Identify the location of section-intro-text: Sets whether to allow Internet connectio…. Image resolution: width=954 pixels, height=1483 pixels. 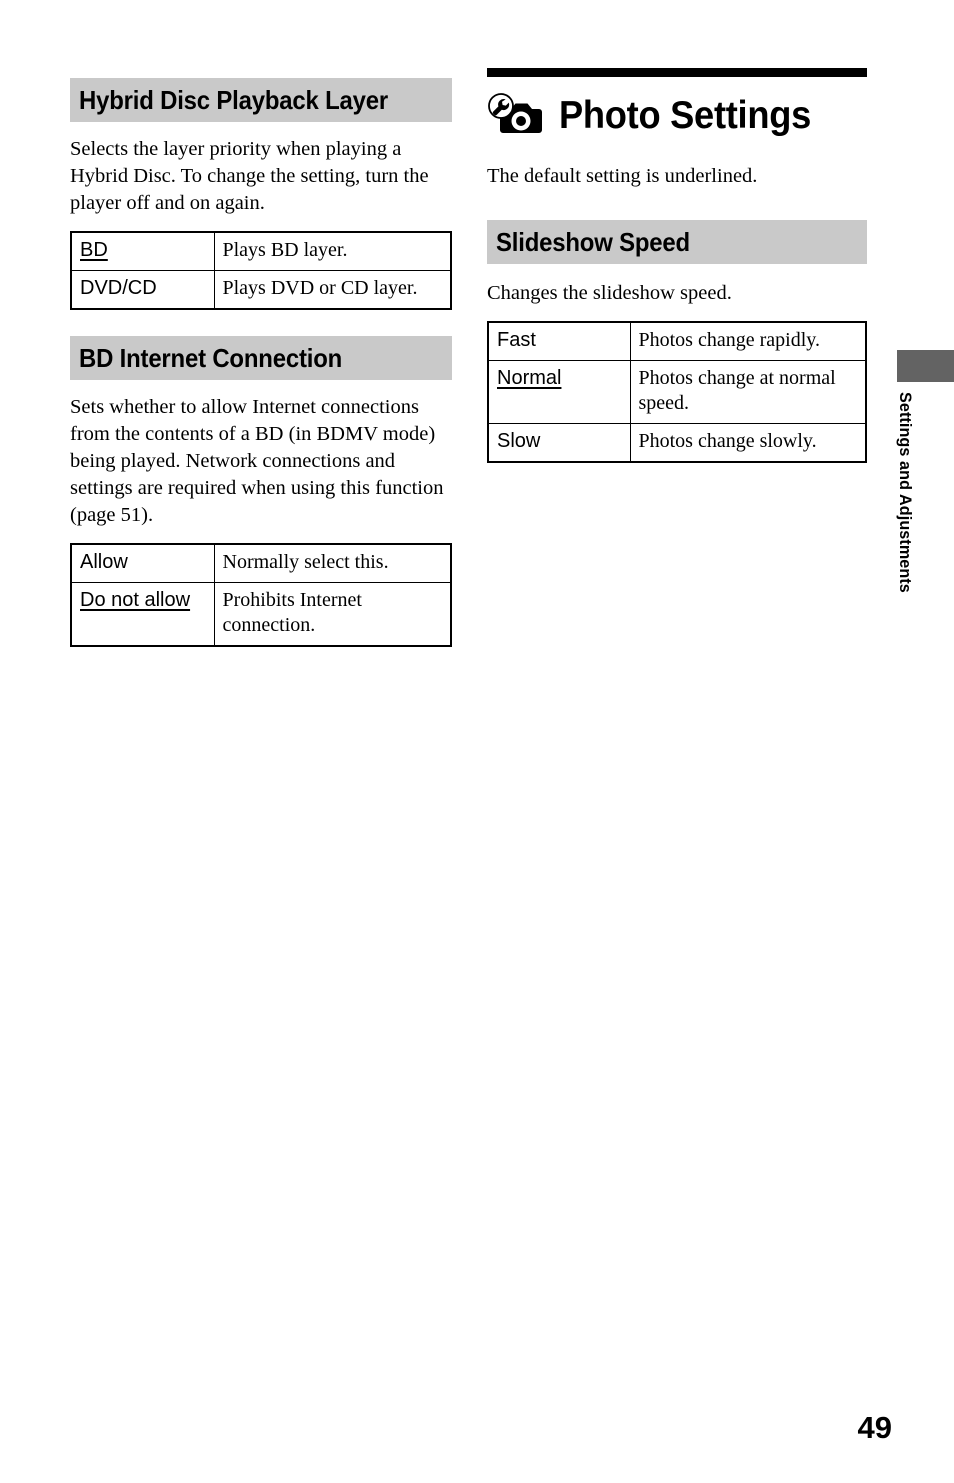
(257, 461).